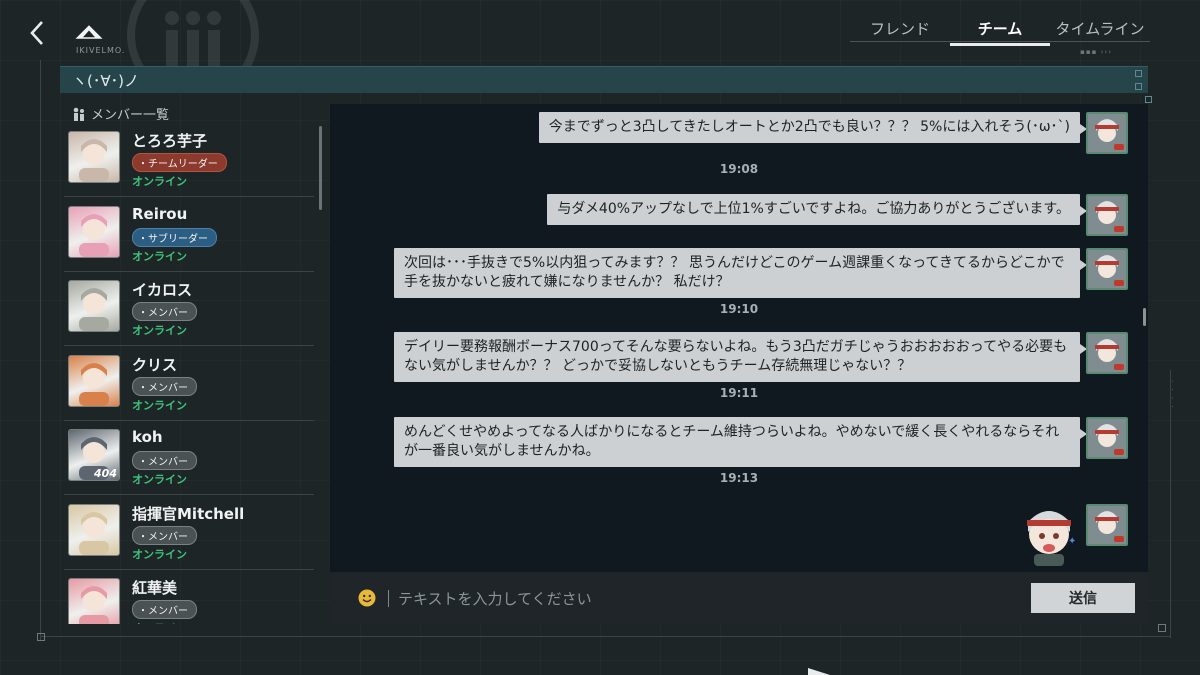  What do you see at coordinates (388, 598) in the screenshot?
I see `input-separator` at bounding box center [388, 598].